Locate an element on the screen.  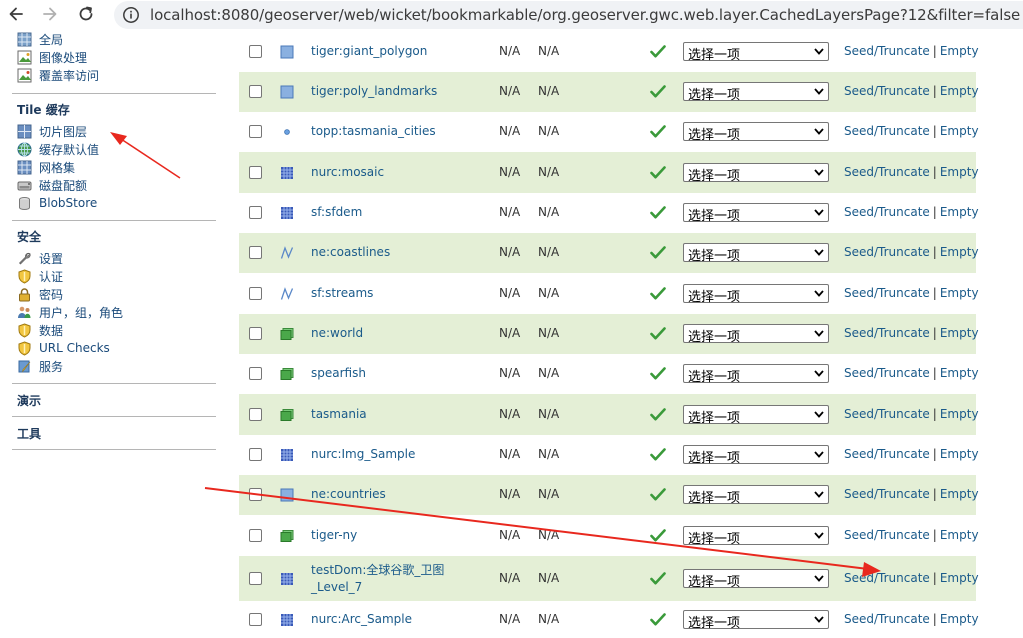
layer-name-link: sf:sfdem is located at coordinates (336, 212).